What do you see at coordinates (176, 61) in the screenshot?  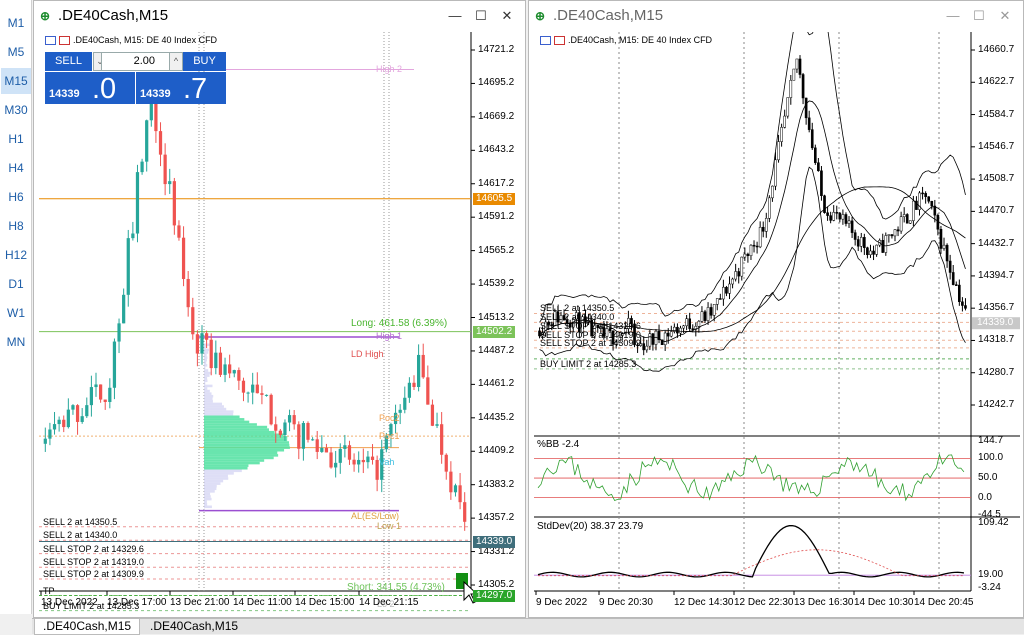 I see `volume-up-button: ^` at bounding box center [176, 61].